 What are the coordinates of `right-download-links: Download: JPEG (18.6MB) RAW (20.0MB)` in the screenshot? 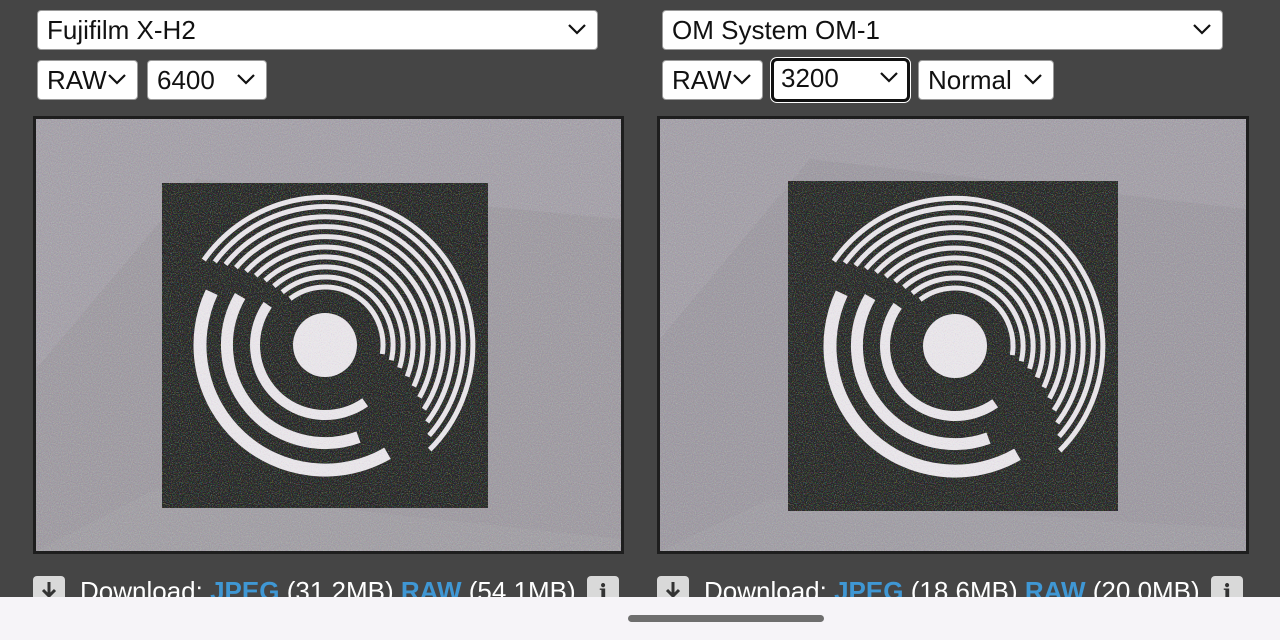 It's located at (952, 586).